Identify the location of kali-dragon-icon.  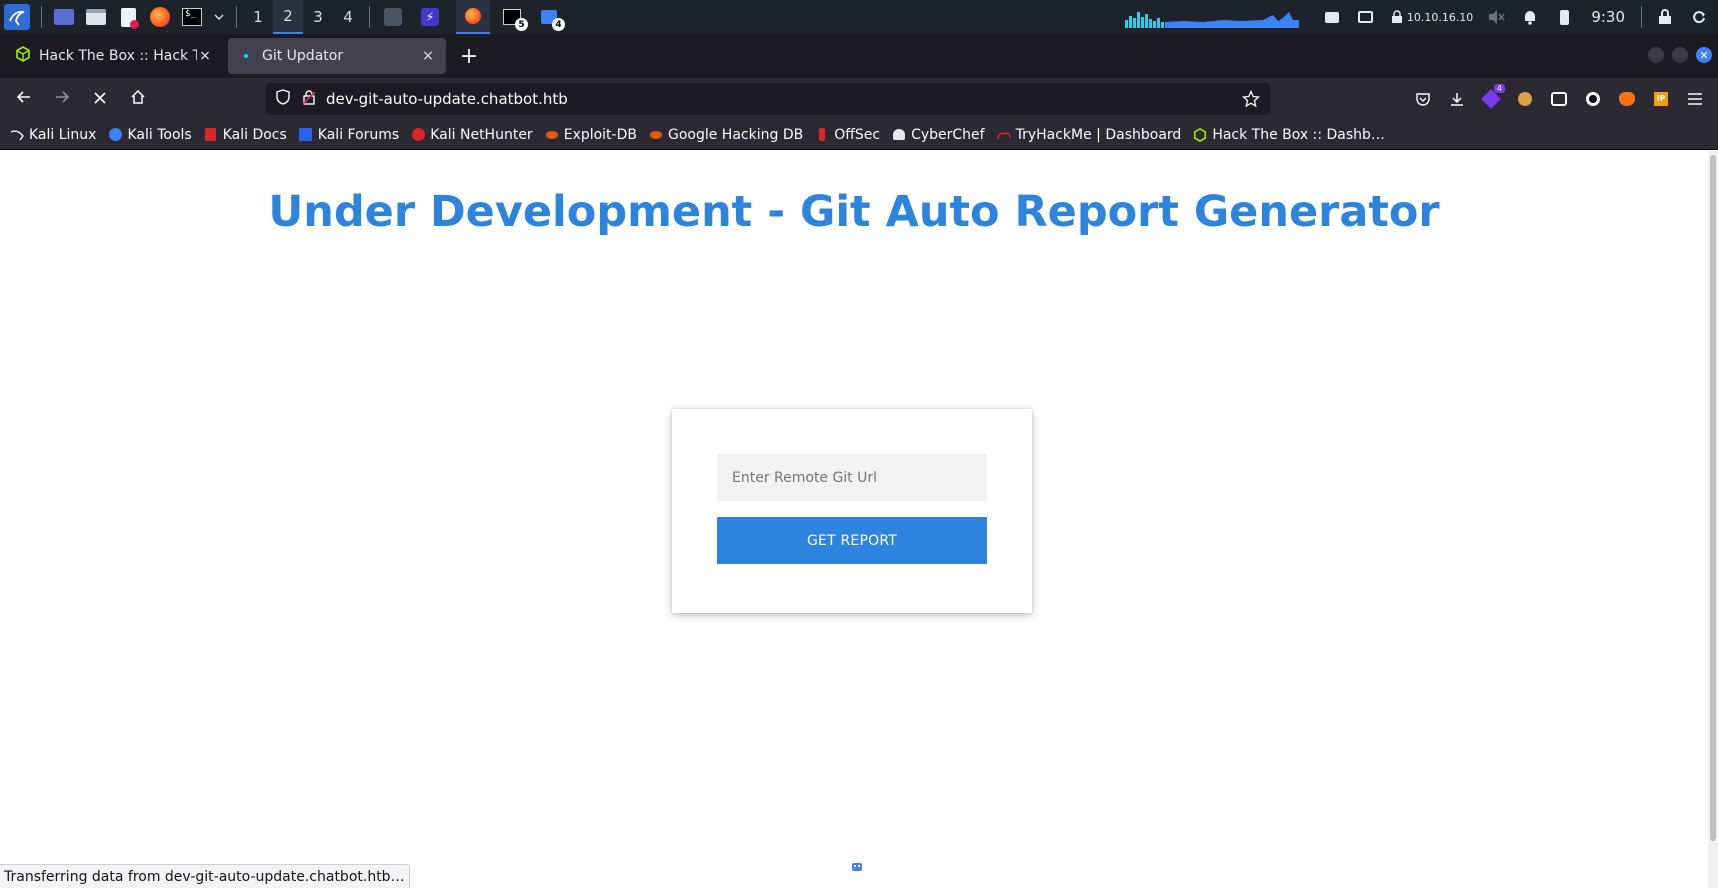
(17, 135).